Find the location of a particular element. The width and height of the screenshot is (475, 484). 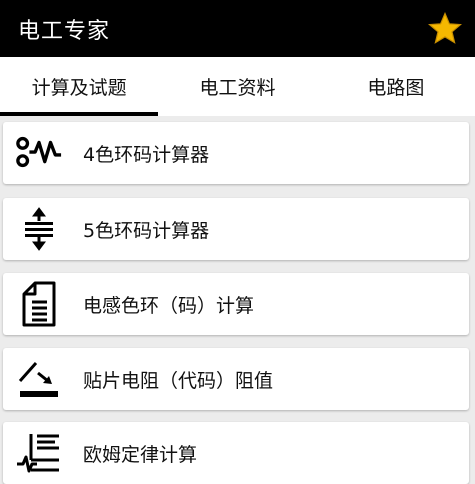

tab-bar: 计算及试题 电工资料 电路图 is located at coordinates (237, 86).